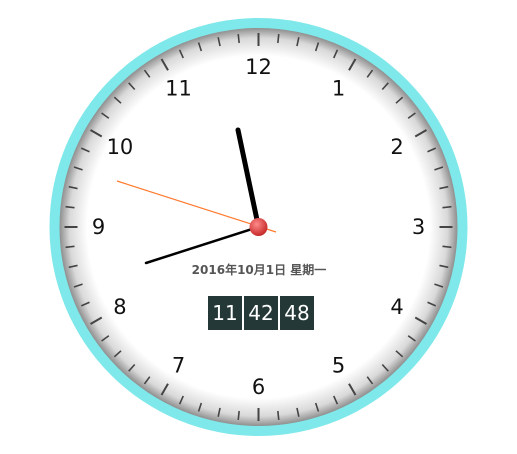 The width and height of the screenshot is (517, 454). What do you see at coordinates (119, 307) in the screenshot?
I see `hour-numeral: 8` at bounding box center [119, 307].